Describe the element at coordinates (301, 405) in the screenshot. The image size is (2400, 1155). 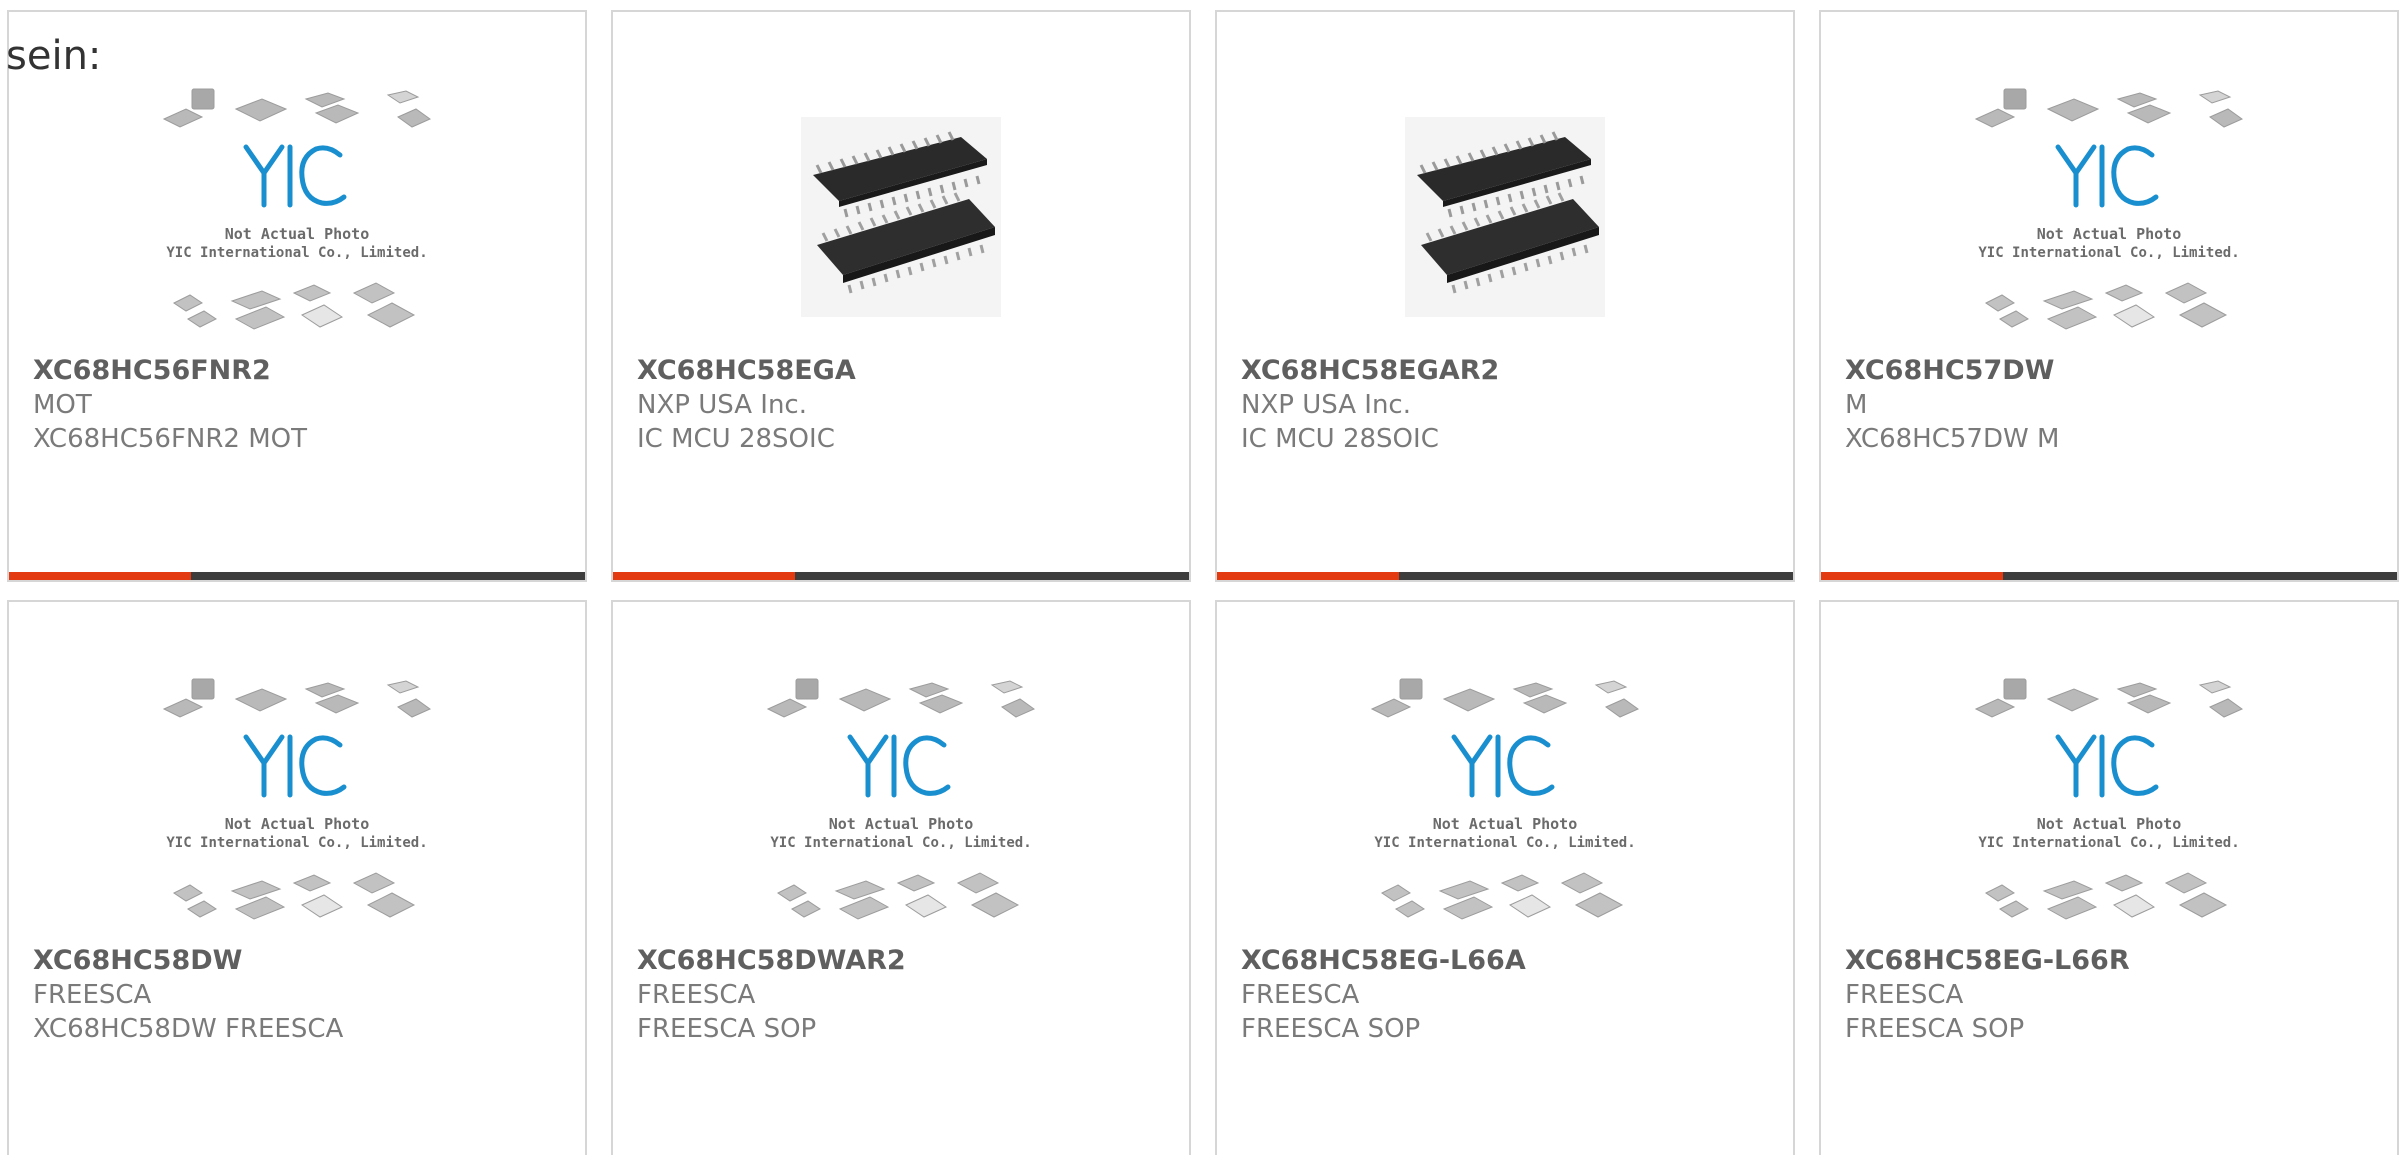
I see `product-info: XC68HC56FNR2 MOT XC68HC56FNR2 MOT` at that location.